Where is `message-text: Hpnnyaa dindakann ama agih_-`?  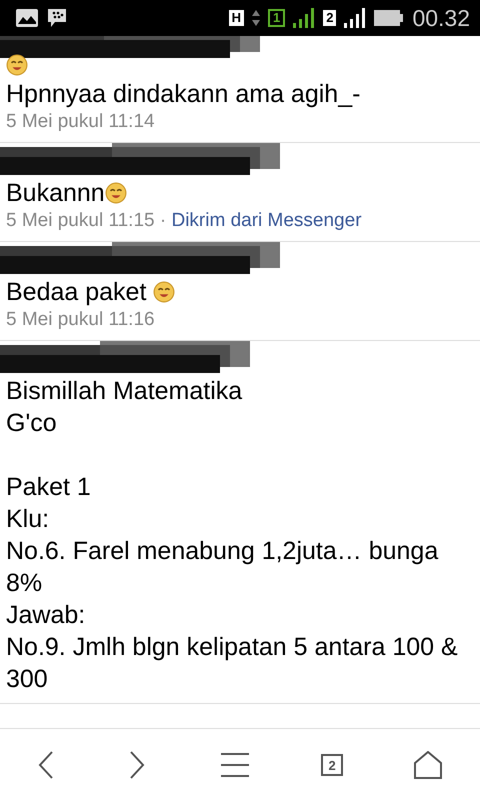
message-text: Hpnnyaa dindakann ama agih_- is located at coordinates (184, 94).